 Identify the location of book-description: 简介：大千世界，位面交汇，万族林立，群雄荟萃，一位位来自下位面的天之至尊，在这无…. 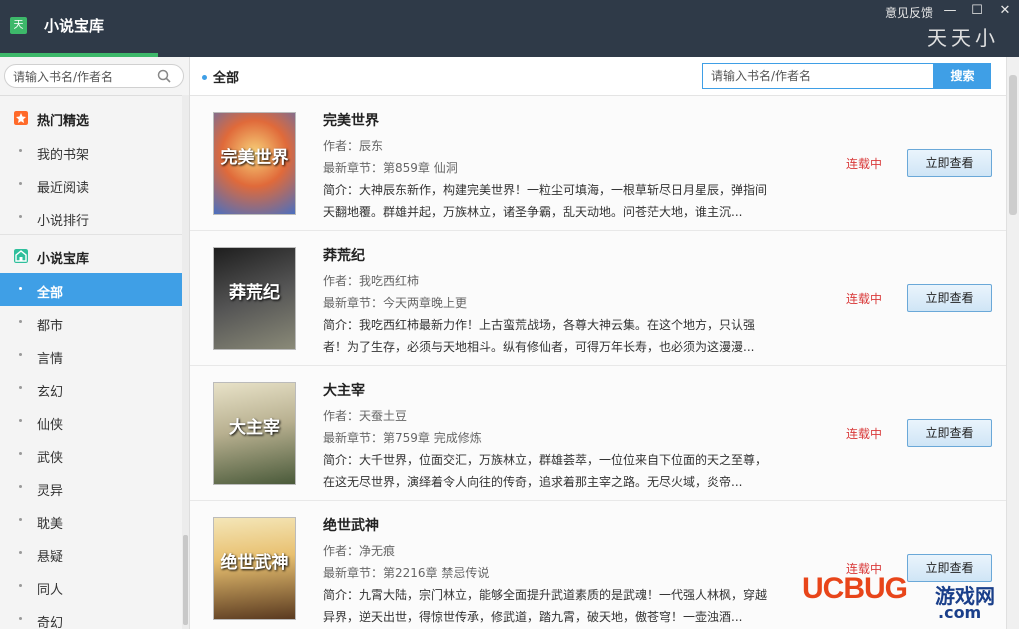
(545, 471).